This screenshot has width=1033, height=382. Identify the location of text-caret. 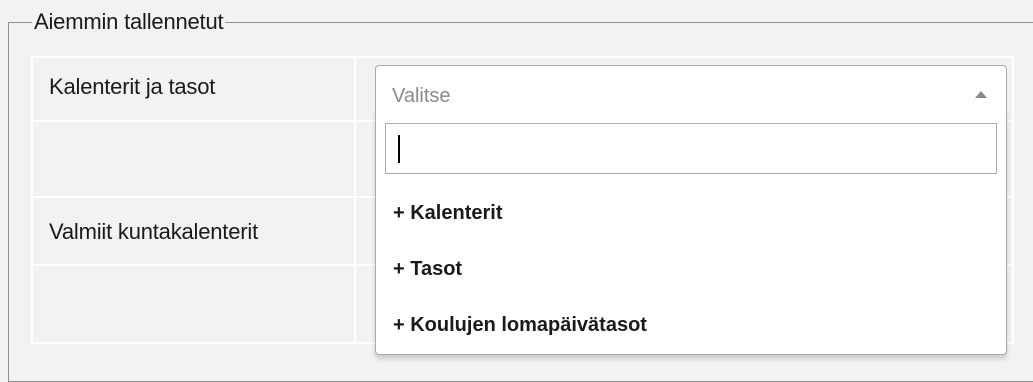
(399, 149).